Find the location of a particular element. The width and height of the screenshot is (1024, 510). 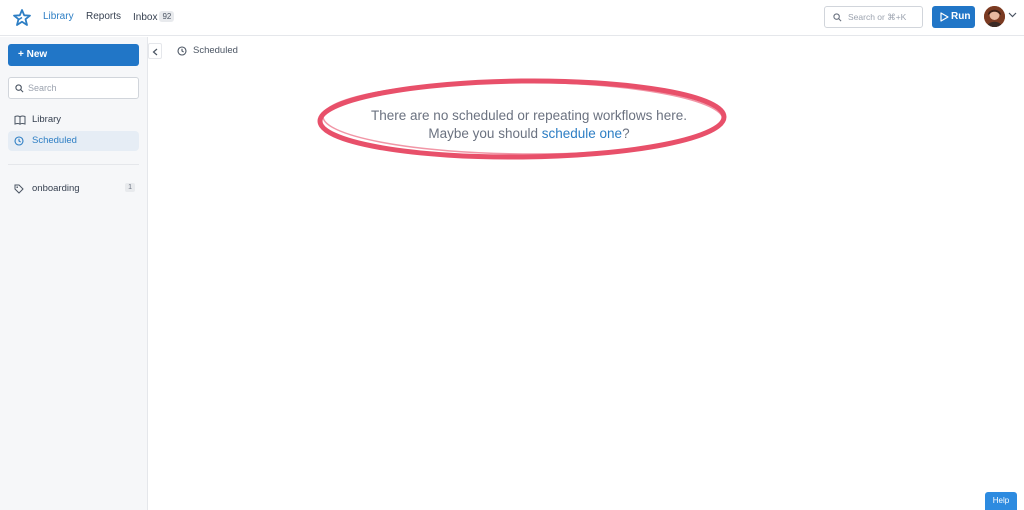

empty-state-suffix: ? is located at coordinates (626, 133).